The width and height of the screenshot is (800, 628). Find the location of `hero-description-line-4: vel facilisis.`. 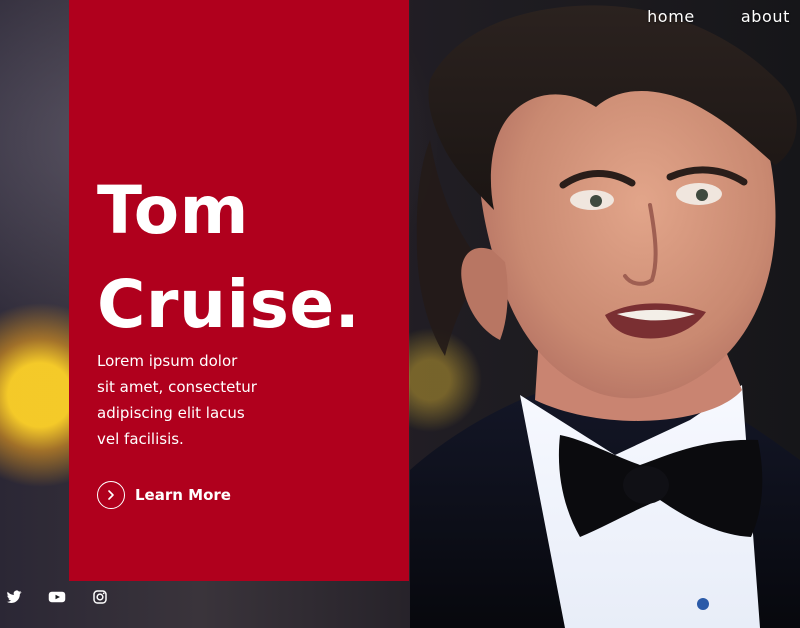

hero-description-line-4: vel facilisis. is located at coordinates (140, 439).